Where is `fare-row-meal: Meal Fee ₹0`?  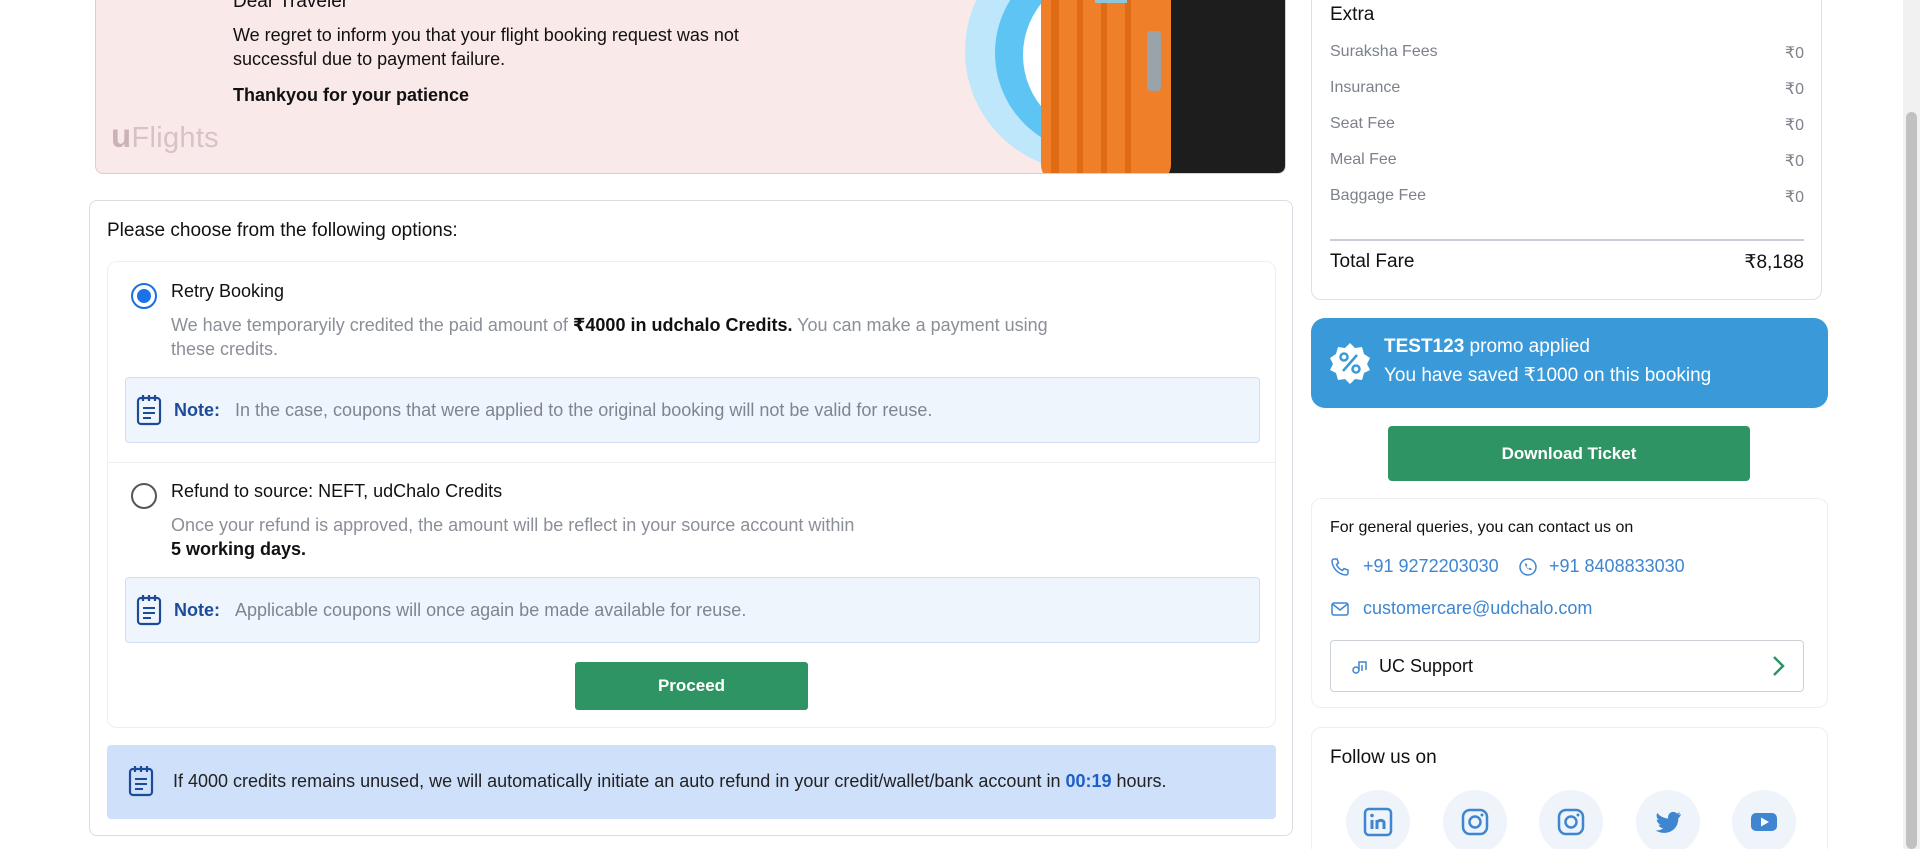 fare-row-meal: Meal Fee ₹0 is located at coordinates (1567, 160).